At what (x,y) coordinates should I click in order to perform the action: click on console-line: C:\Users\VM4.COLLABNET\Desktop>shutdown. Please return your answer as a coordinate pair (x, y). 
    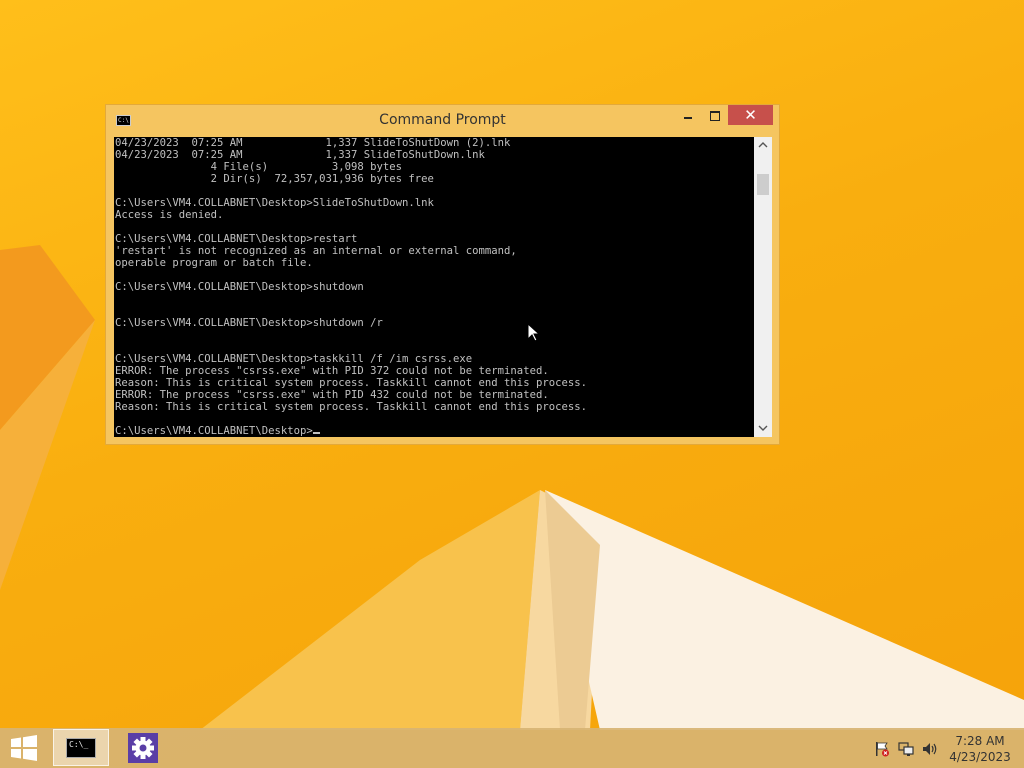
    Looking at the image, I should click on (239, 287).